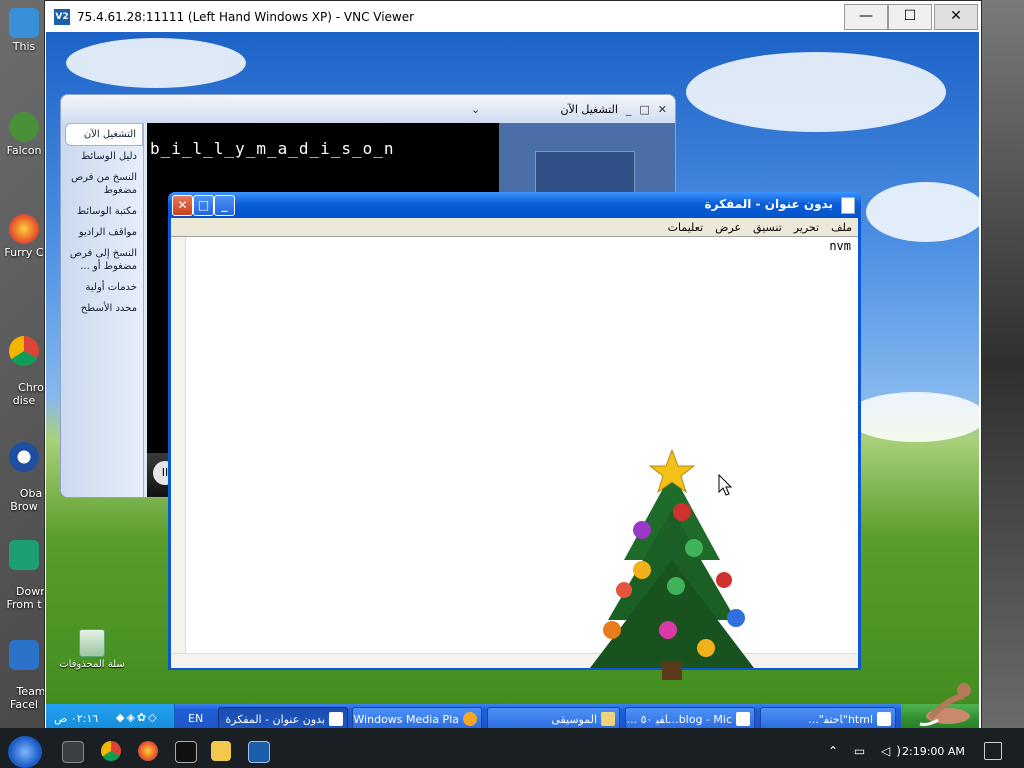 The image size is (1024, 768). Describe the element at coordinates (221, 751) in the screenshot. I see `file-explorer-icon` at that location.